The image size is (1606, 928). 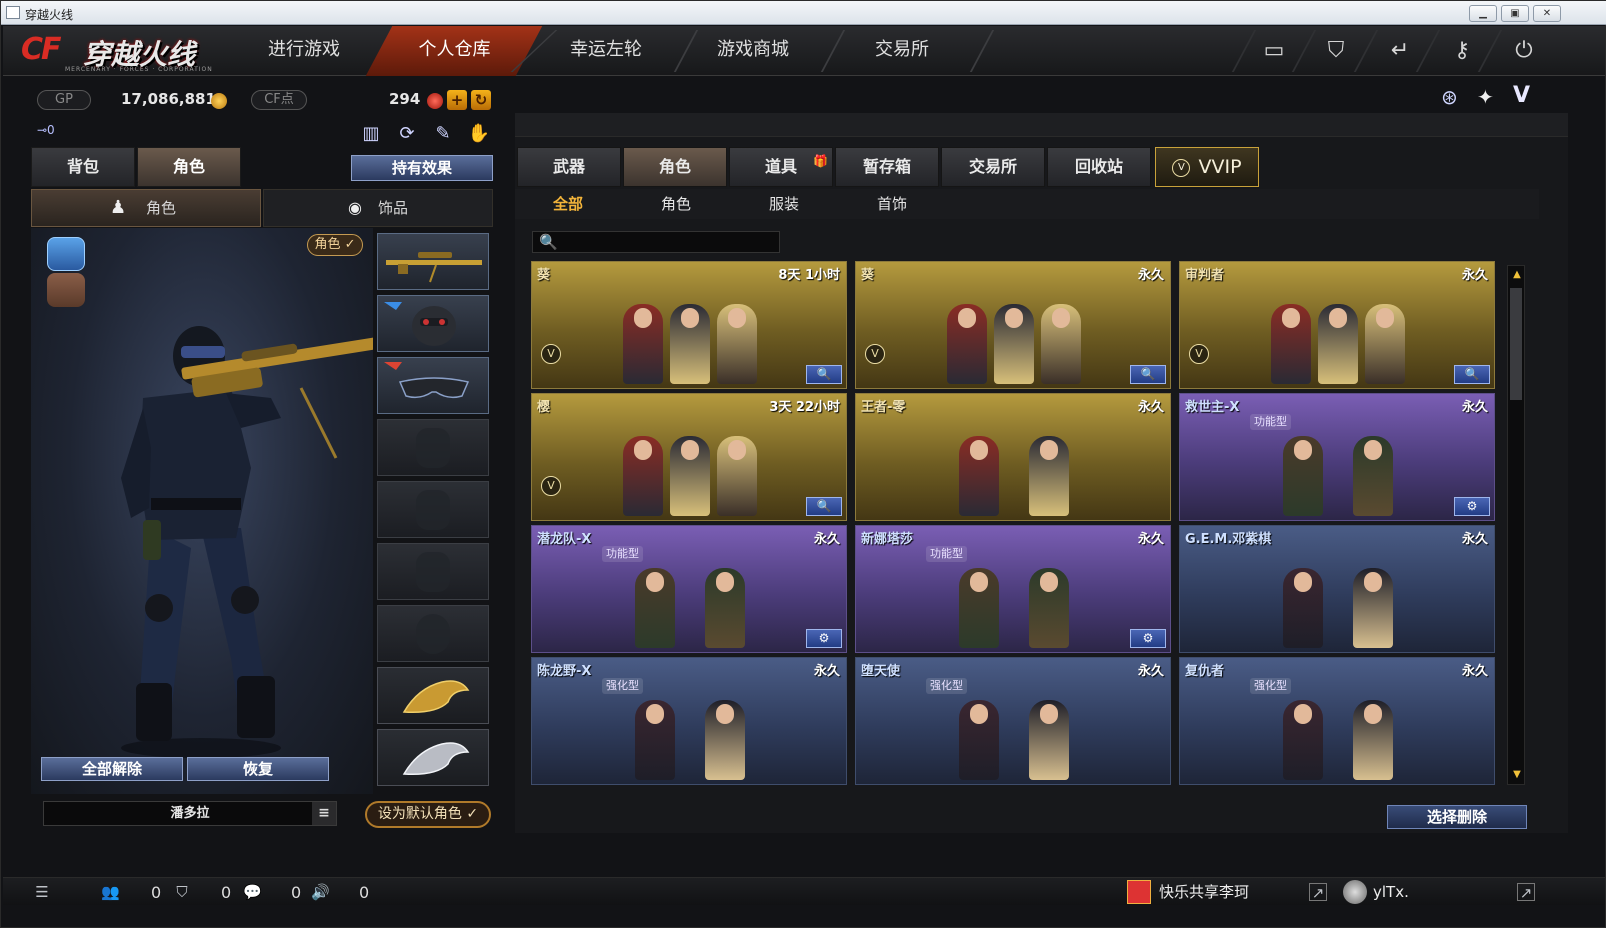 What do you see at coordinates (1337, 721) in the screenshot?
I see `character-card: 复仇者 永久 强化型` at bounding box center [1337, 721].